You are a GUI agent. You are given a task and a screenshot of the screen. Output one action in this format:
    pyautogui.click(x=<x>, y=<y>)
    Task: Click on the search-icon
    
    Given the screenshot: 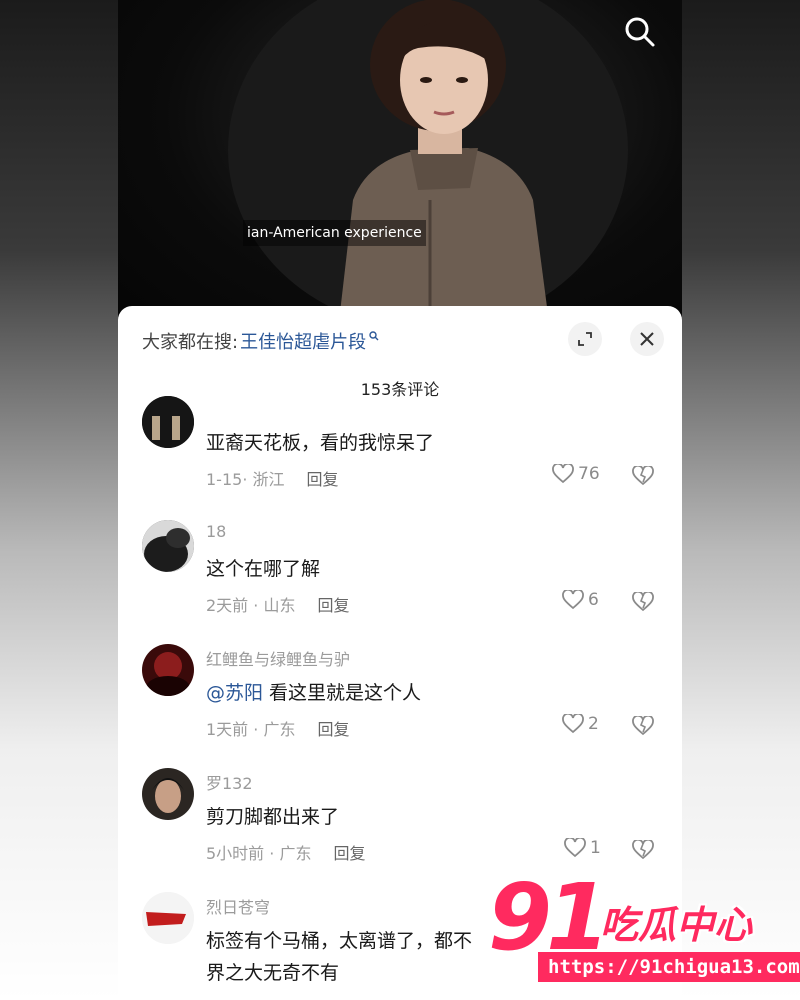 What is the action you would take?
    pyautogui.click(x=640, y=32)
    